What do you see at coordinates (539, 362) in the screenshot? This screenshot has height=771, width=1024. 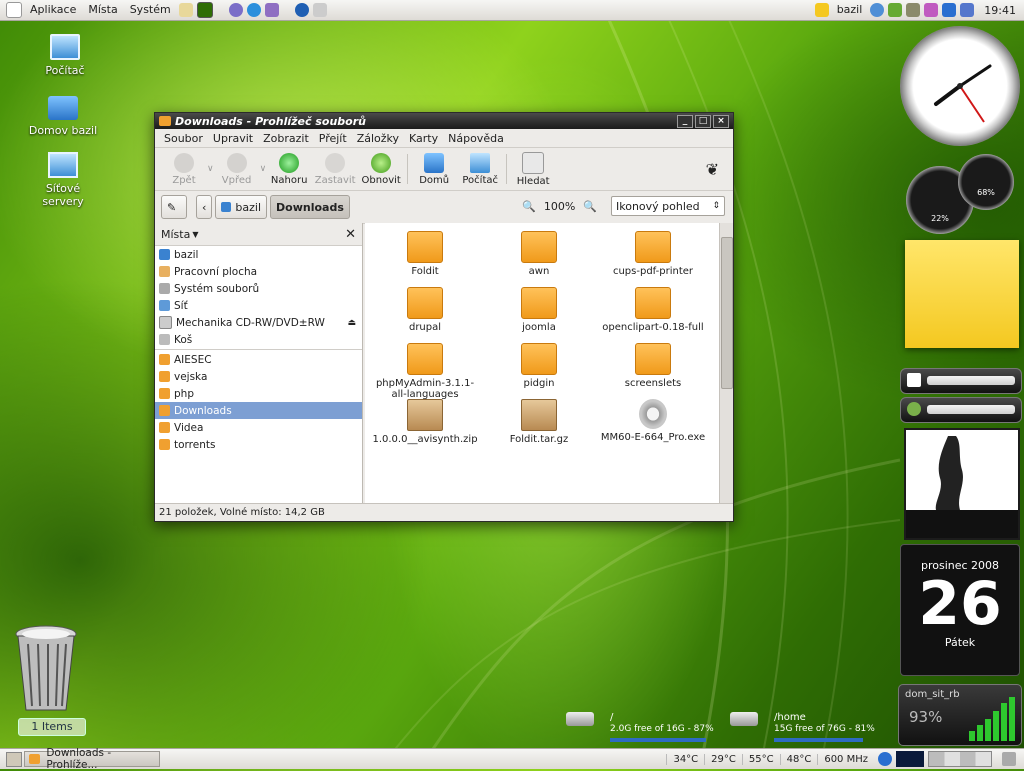 I see `file-item: pidgin` at bounding box center [539, 362].